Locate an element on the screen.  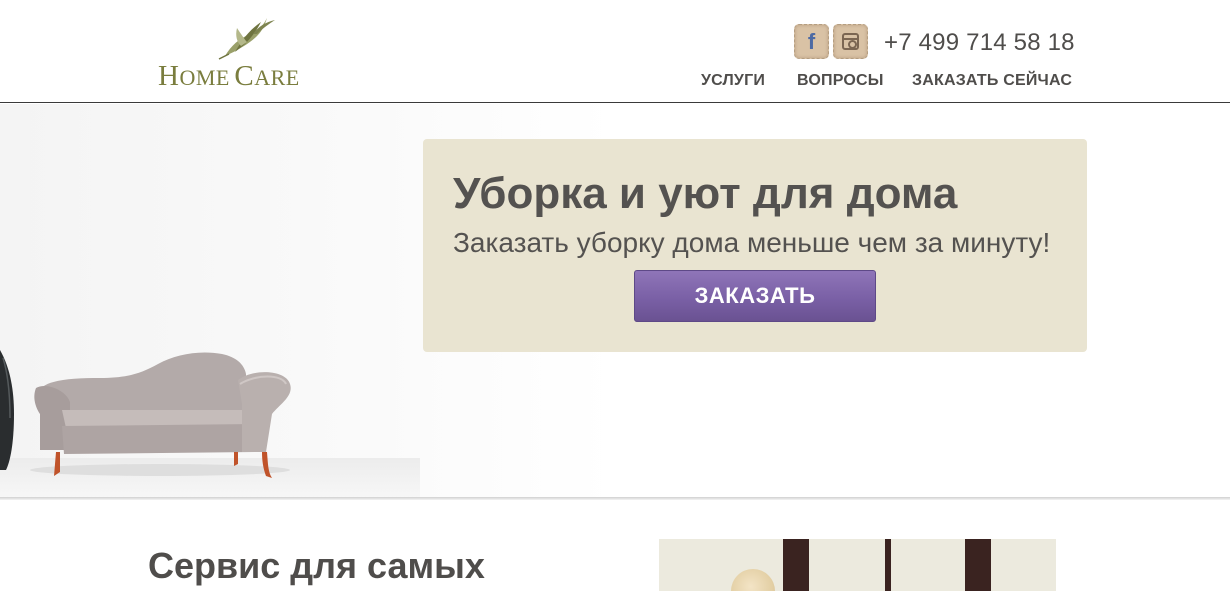
facebook-button: f is located at coordinates (811, 41).